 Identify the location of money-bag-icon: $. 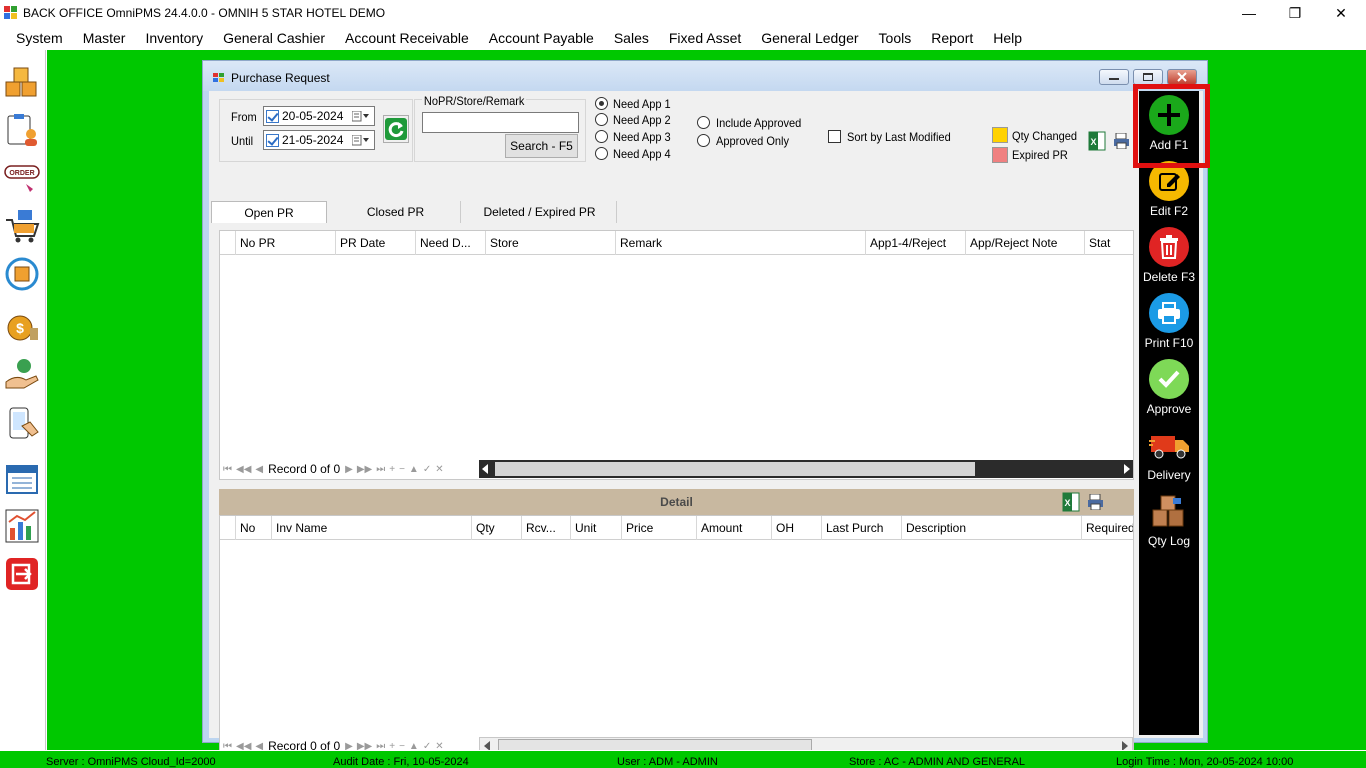
(22, 324).